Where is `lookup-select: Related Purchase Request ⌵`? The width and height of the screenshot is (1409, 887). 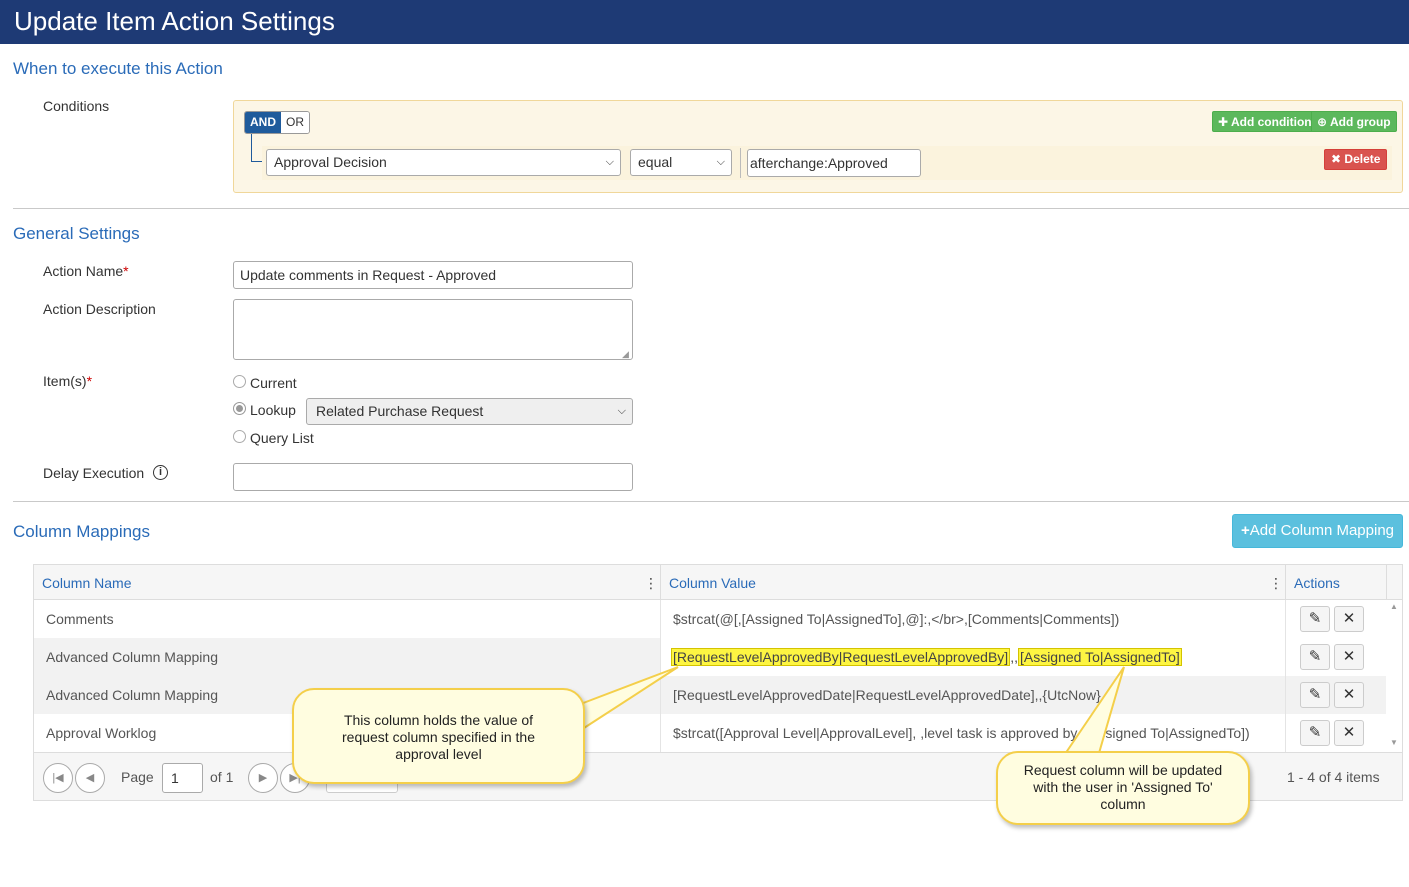 lookup-select: Related Purchase Request ⌵ is located at coordinates (469, 411).